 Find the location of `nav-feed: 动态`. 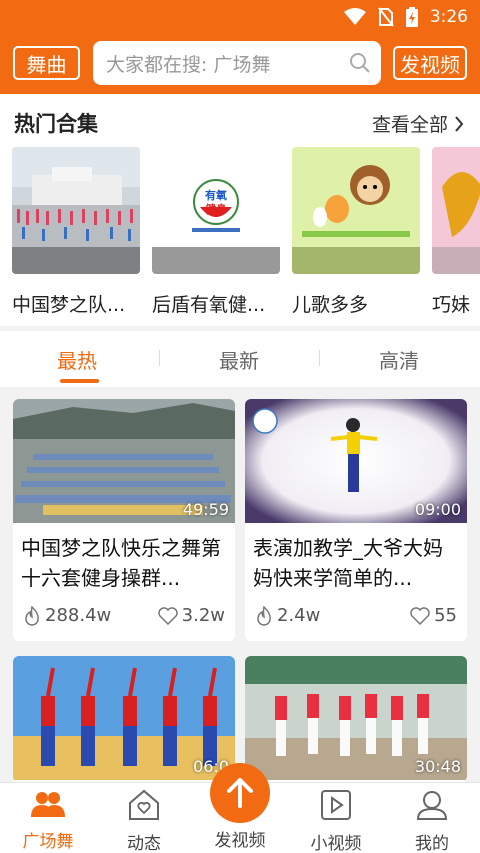

nav-feed: 动态 is located at coordinates (144, 821).